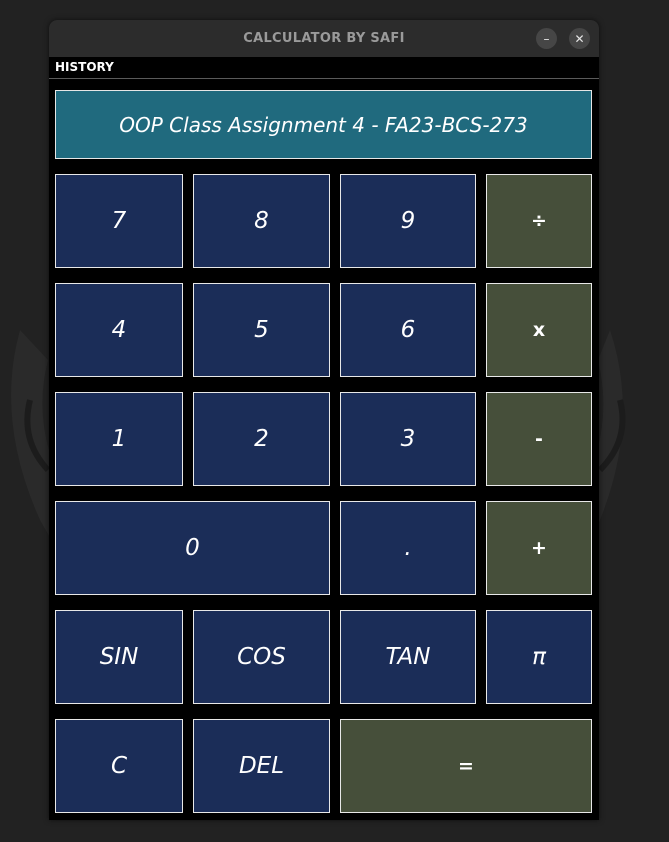  I want to click on digit-5-button: 5, so click(261, 330).